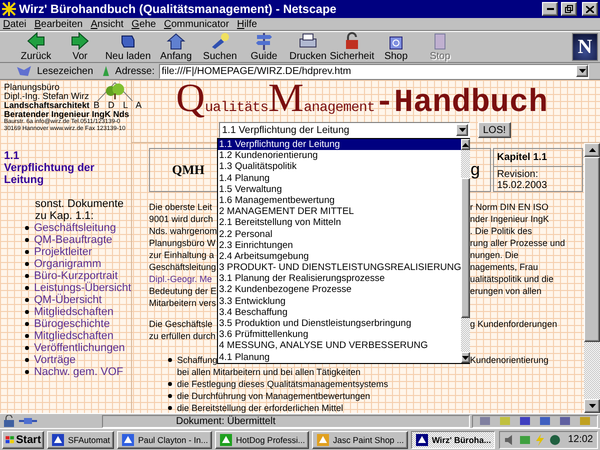 The height and width of the screenshot is (450, 600). I want to click on dropdown-option: 3.2 Kundenbezogene Prozesse, so click(340, 290).